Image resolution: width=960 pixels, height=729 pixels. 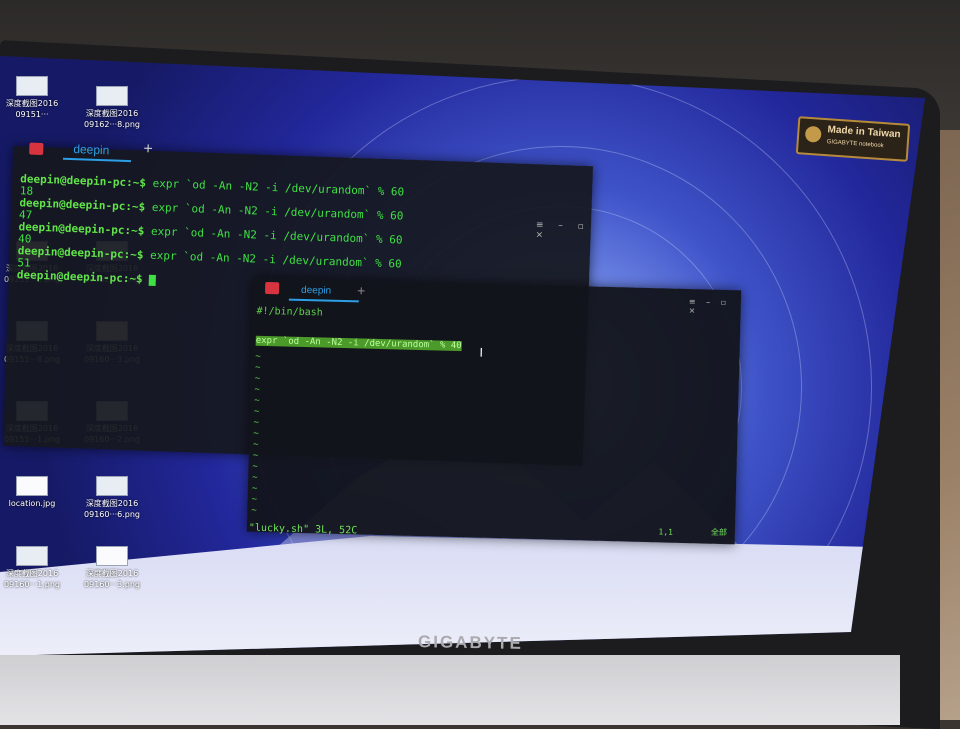 What do you see at coordinates (666, 532) in the screenshot?
I see `vim-status-position: 1,1` at bounding box center [666, 532].